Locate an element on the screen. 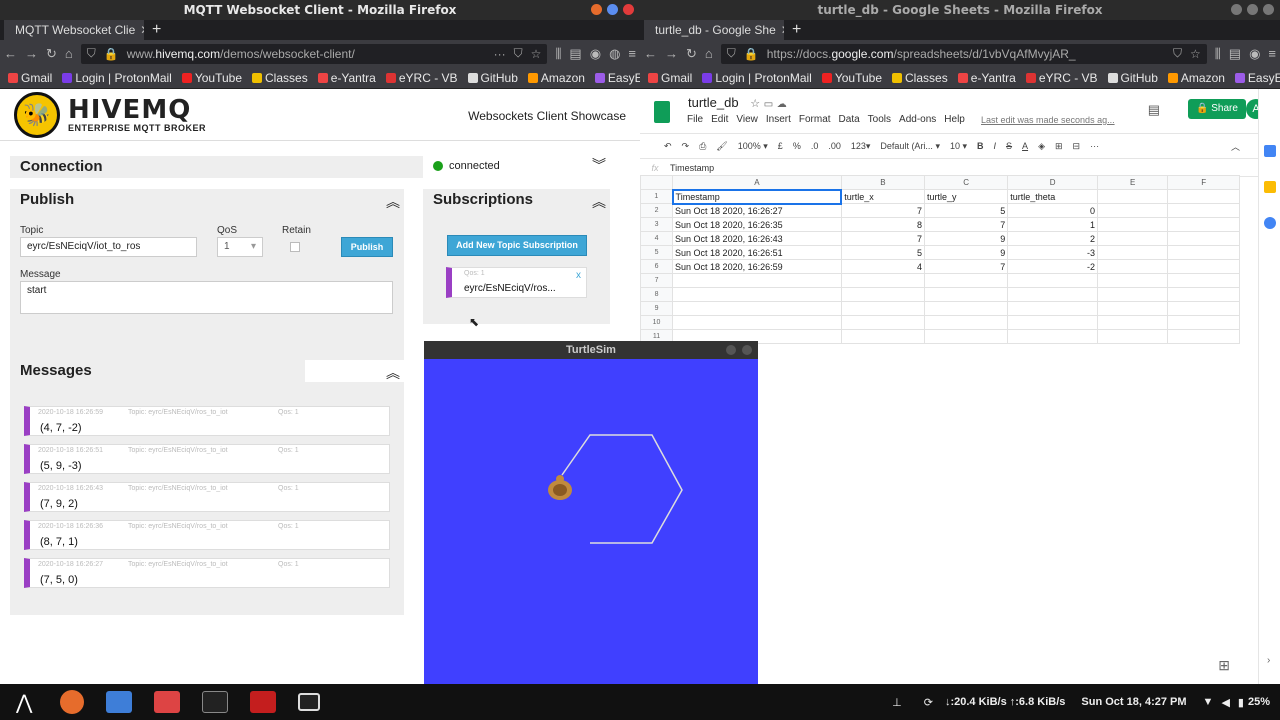 This screenshot has height=720, width=1280. minimize-button is located at coordinates (1236, 9).